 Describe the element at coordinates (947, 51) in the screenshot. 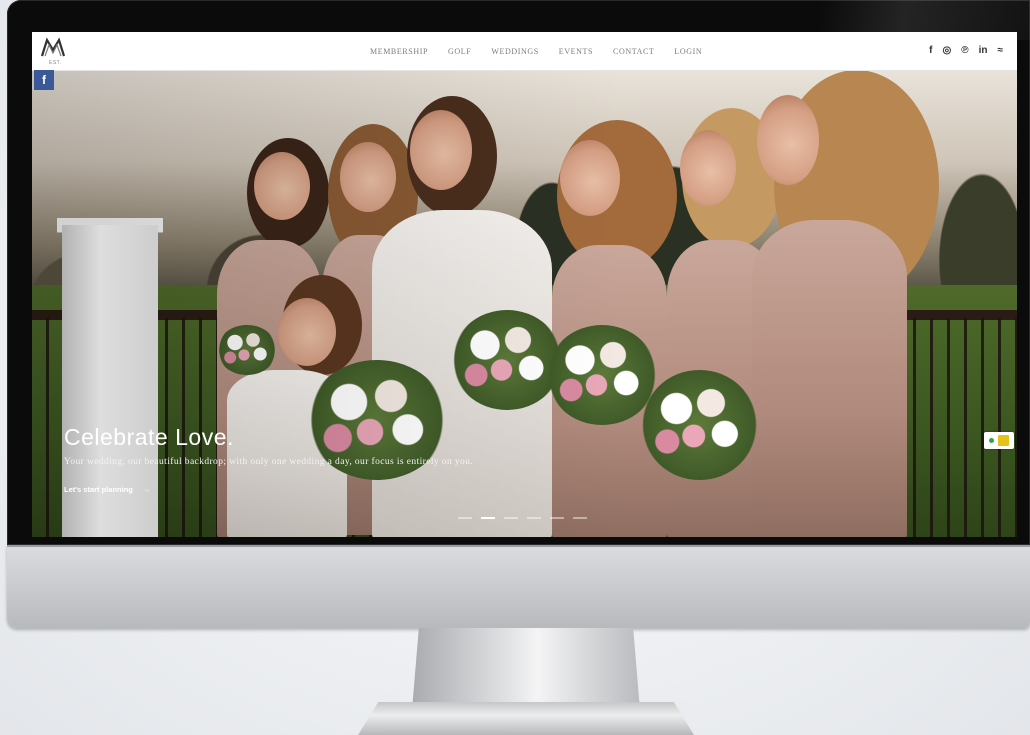

I see `instagram-icon: ◎` at that location.